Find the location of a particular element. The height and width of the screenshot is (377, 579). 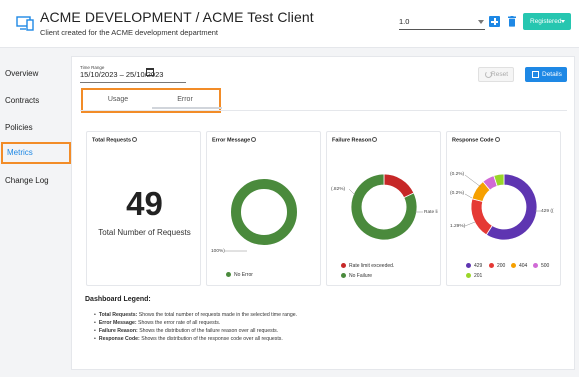

error-message-donut-chart is located at coordinates (261, 215).